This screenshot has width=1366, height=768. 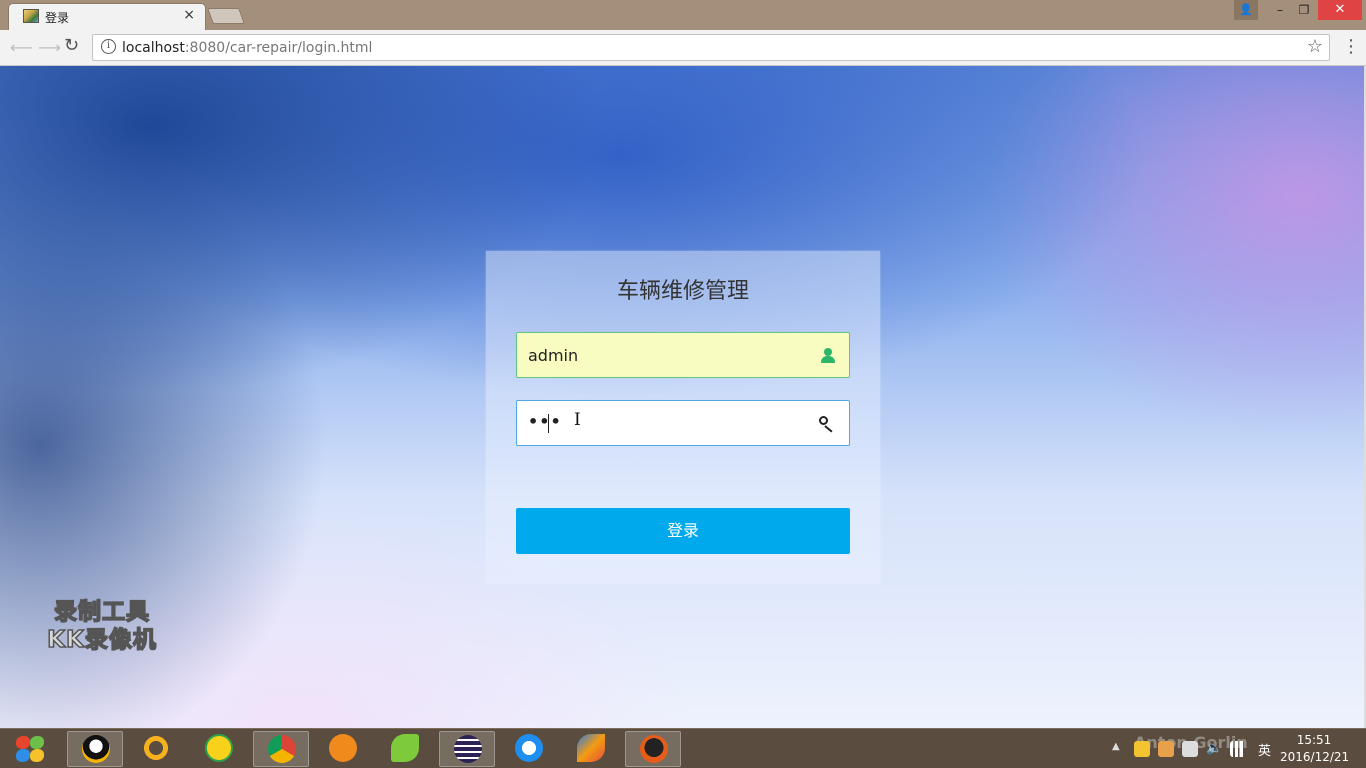 What do you see at coordinates (467, 749) in the screenshot?
I see `taskbar-eclipse-icon` at bounding box center [467, 749].